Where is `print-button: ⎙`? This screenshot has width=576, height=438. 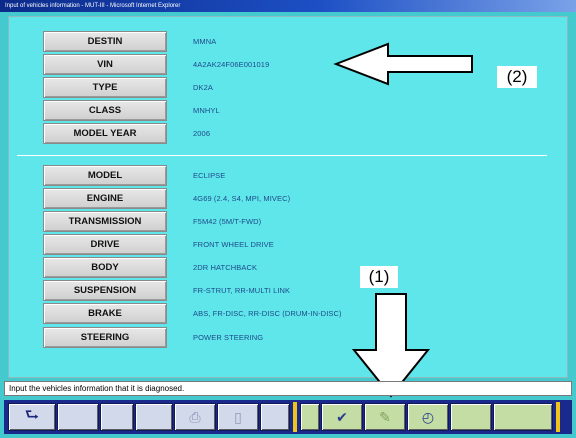 print-button: ⎙ is located at coordinates (195, 417).